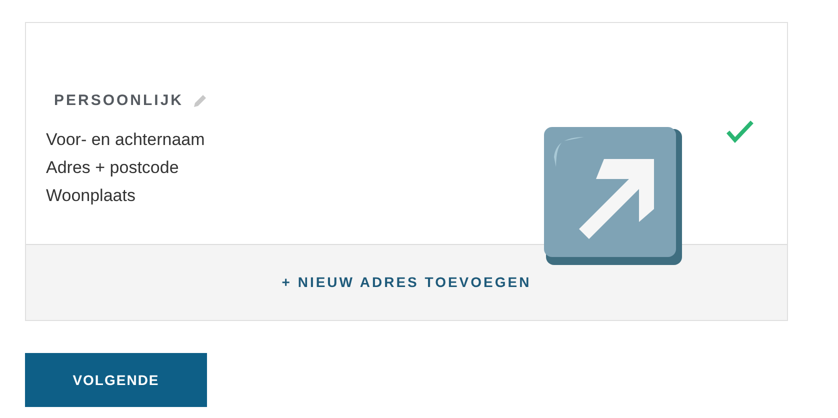 The image size is (838, 418). I want to click on add-address-link: + NIEUW ADRES TOEVOEGEN, so click(407, 282).